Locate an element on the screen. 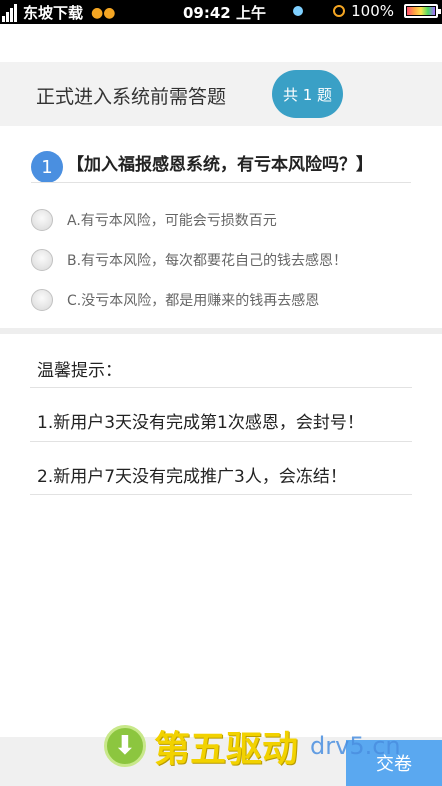  watermark-url: drv5.cn is located at coordinates (355, 746).